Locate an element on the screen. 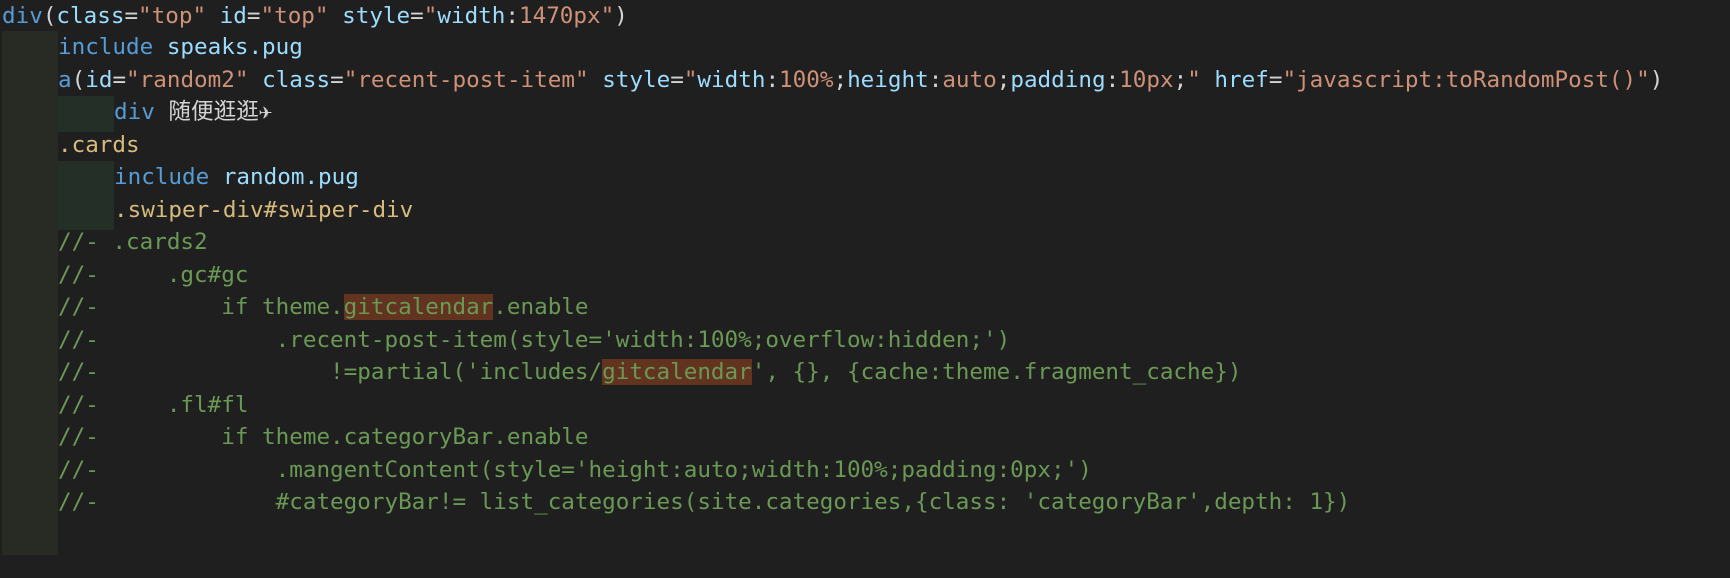 Image resolution: width=1730 pixels, height=578 pixels. code-line-4: div 随便逛逛✈ is located at coordinates (137, 112).